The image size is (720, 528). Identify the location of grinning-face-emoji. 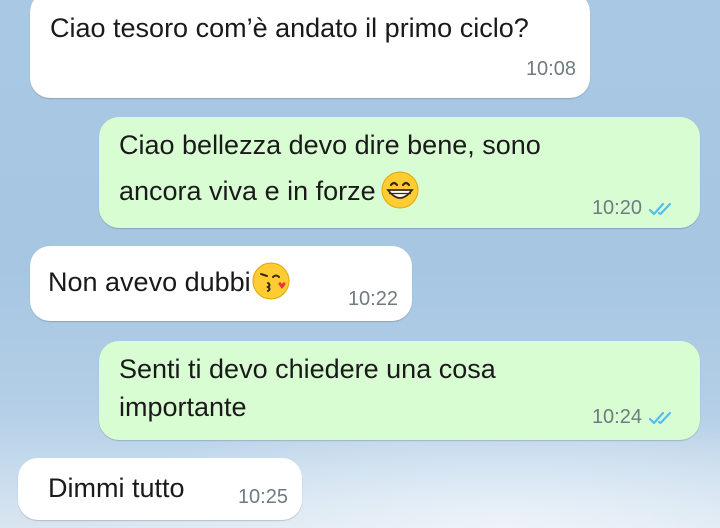
(400, 190).